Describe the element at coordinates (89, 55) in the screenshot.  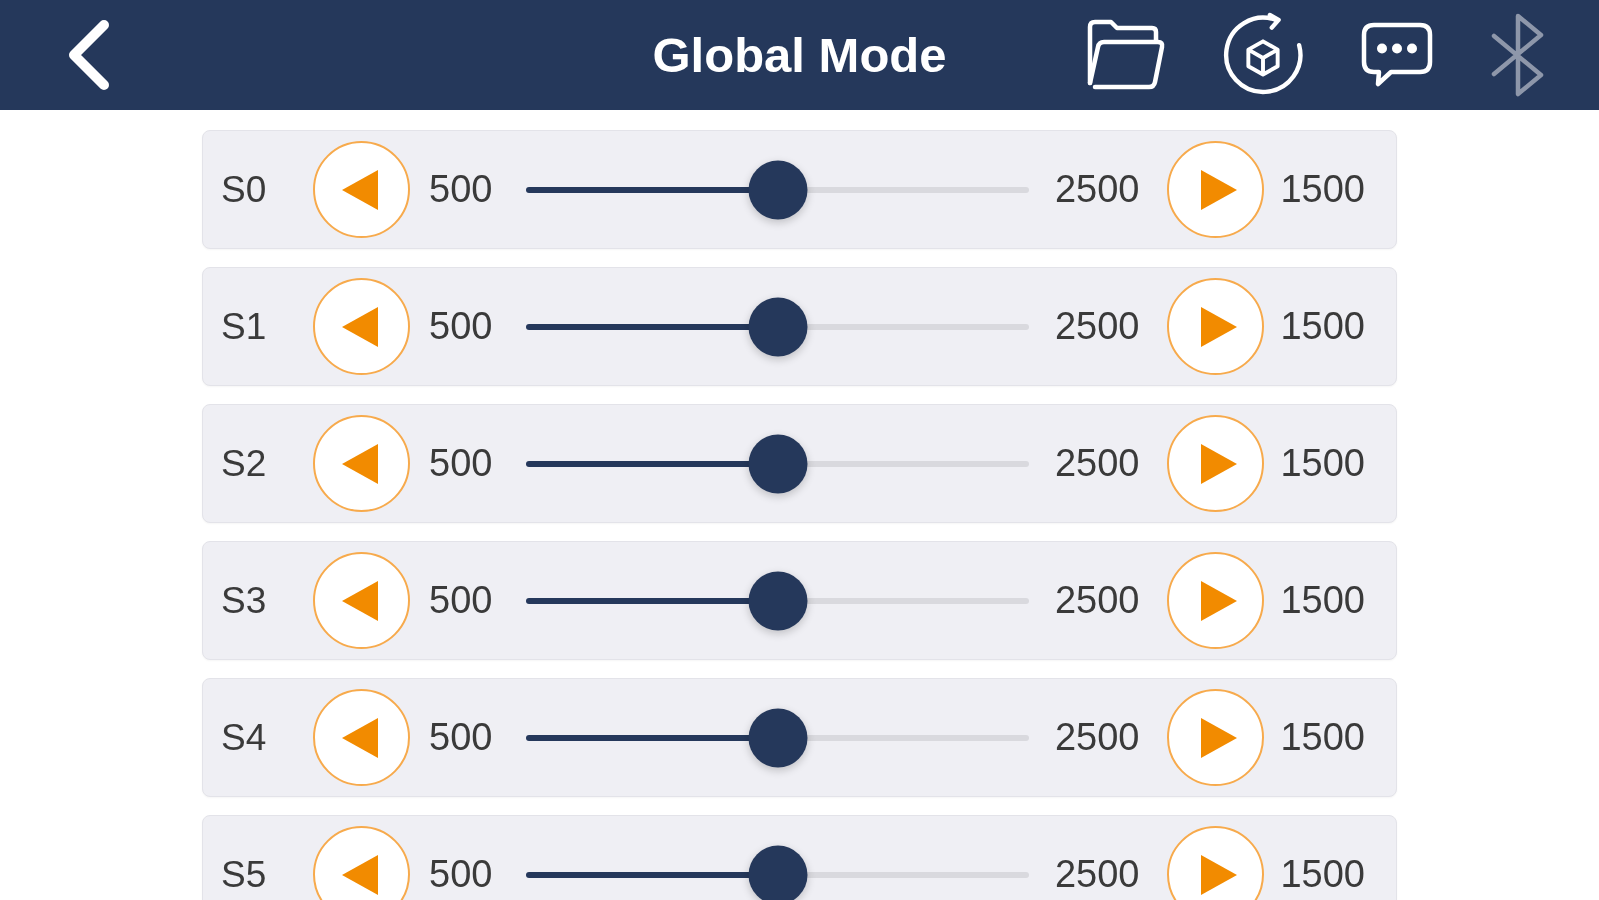
I see `back-chevron-icon` at that location.